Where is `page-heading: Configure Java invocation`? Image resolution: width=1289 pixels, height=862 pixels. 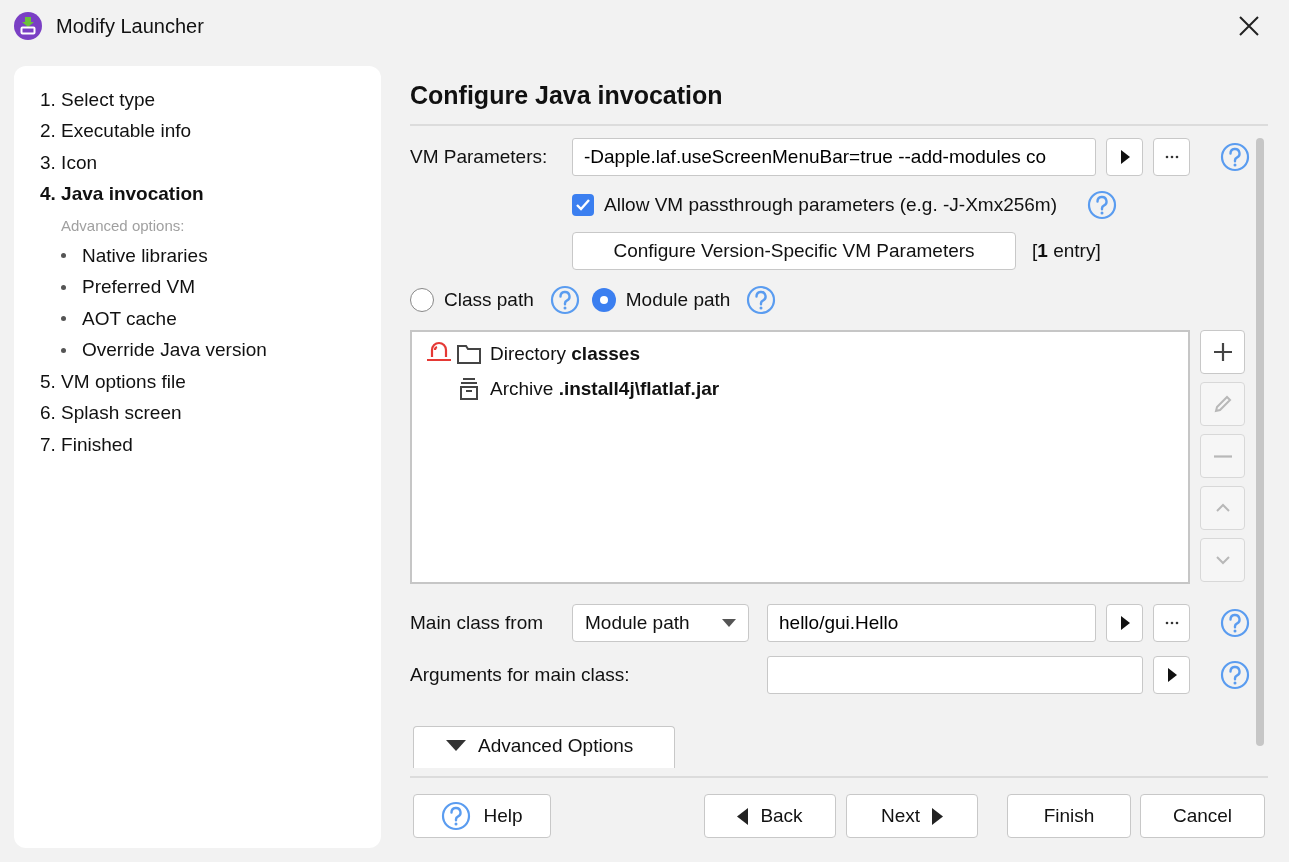 page-heading: Configure Java invocation is located at coordinates (567, 95).